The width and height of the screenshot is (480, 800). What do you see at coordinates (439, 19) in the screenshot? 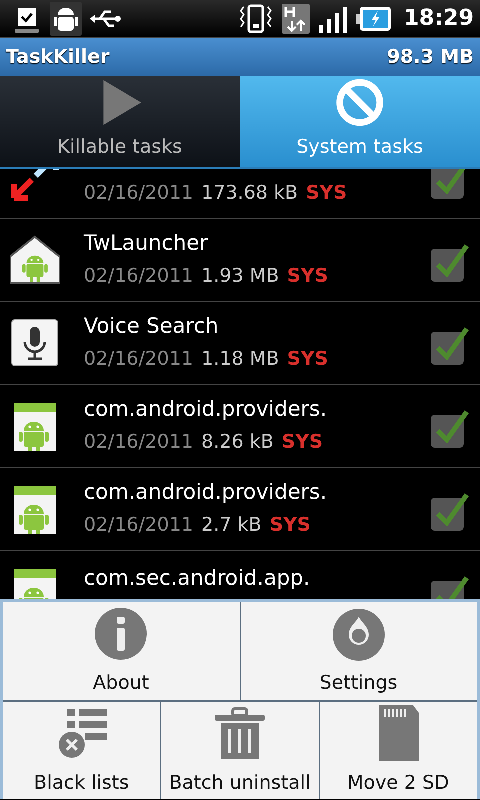
I see `clock-time: 18:29` at bounding box center [439, 19].